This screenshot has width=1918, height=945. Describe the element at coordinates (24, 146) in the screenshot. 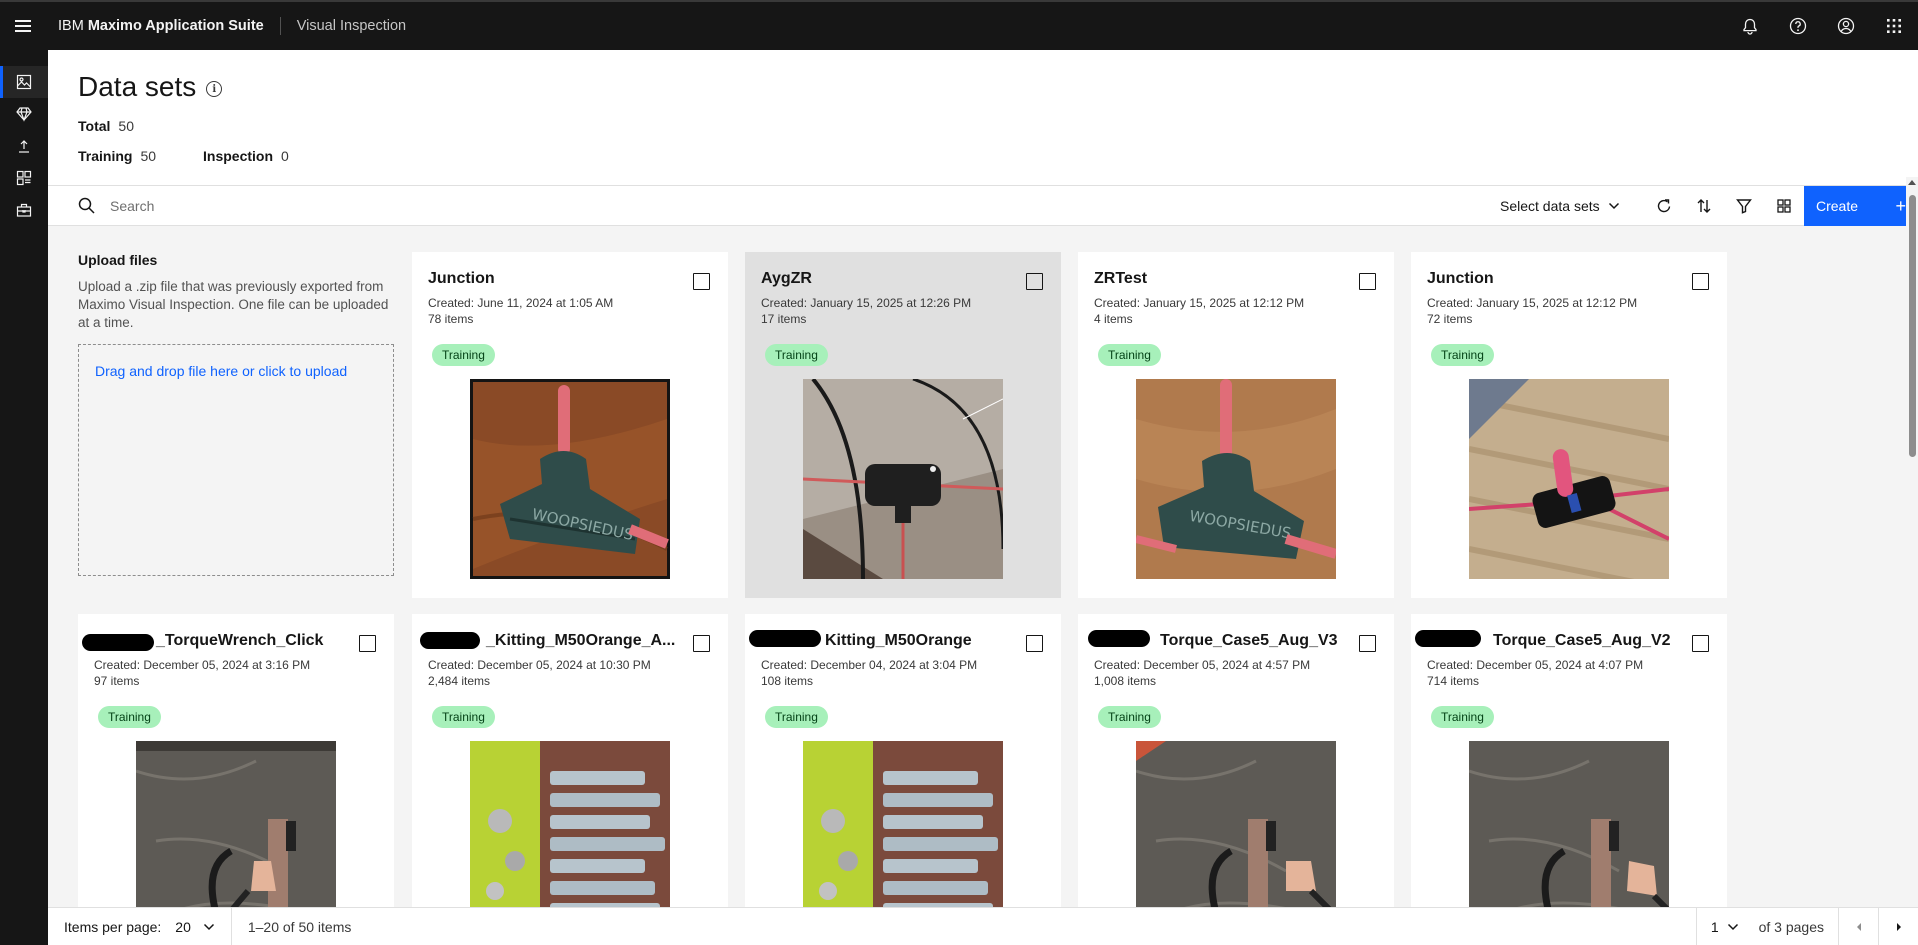

I see `nav-deploy-icon` at that location.